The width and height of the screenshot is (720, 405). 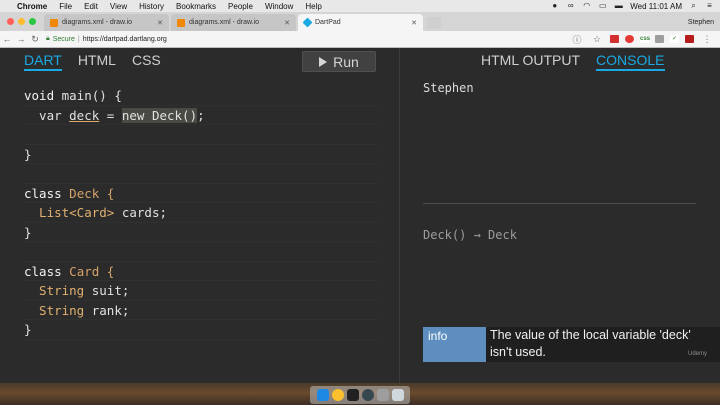 What do you see at coordinates (597, 39) in the screenshot?
I see `star-icon: ☆` at bounding box center [597, 39].